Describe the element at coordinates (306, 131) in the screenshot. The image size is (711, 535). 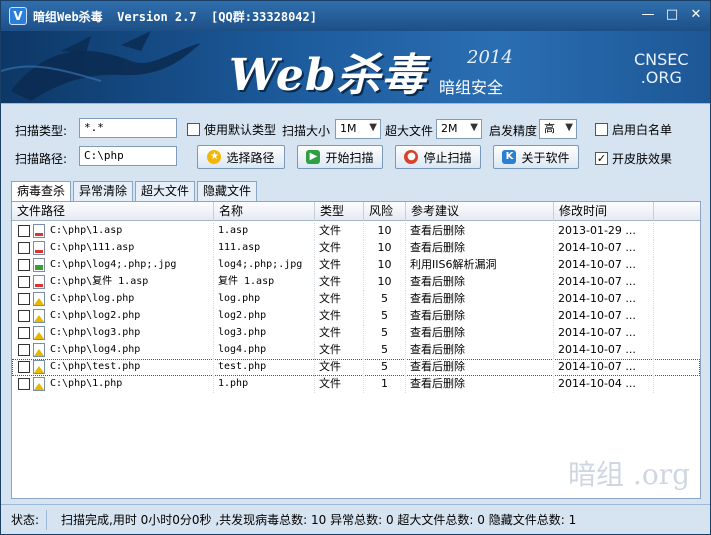
I see `scan-size-label: 扫描大小` at that location.